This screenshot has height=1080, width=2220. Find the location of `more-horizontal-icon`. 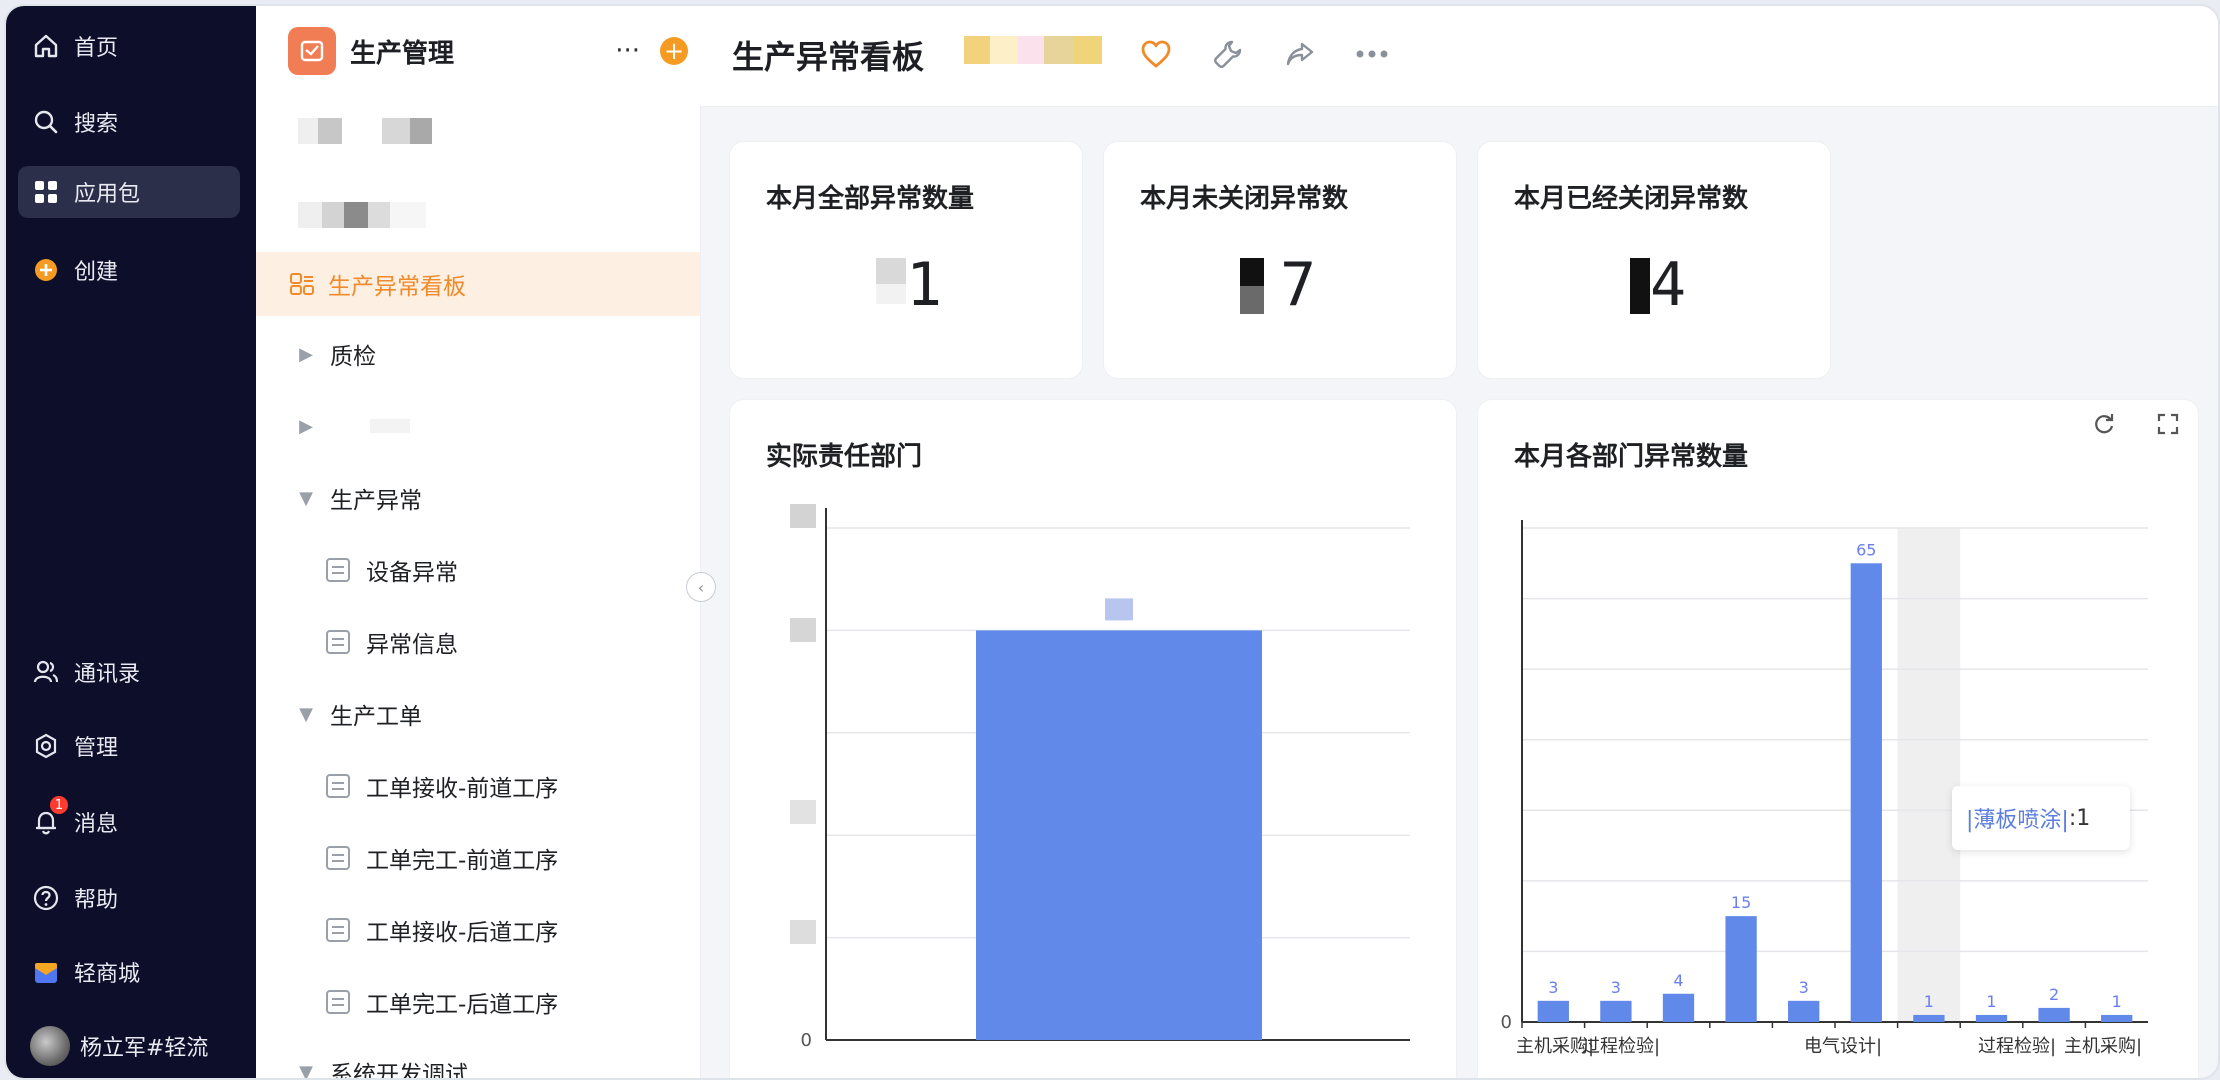

more-horizontal-icon is located at coordinates (1372, 54).